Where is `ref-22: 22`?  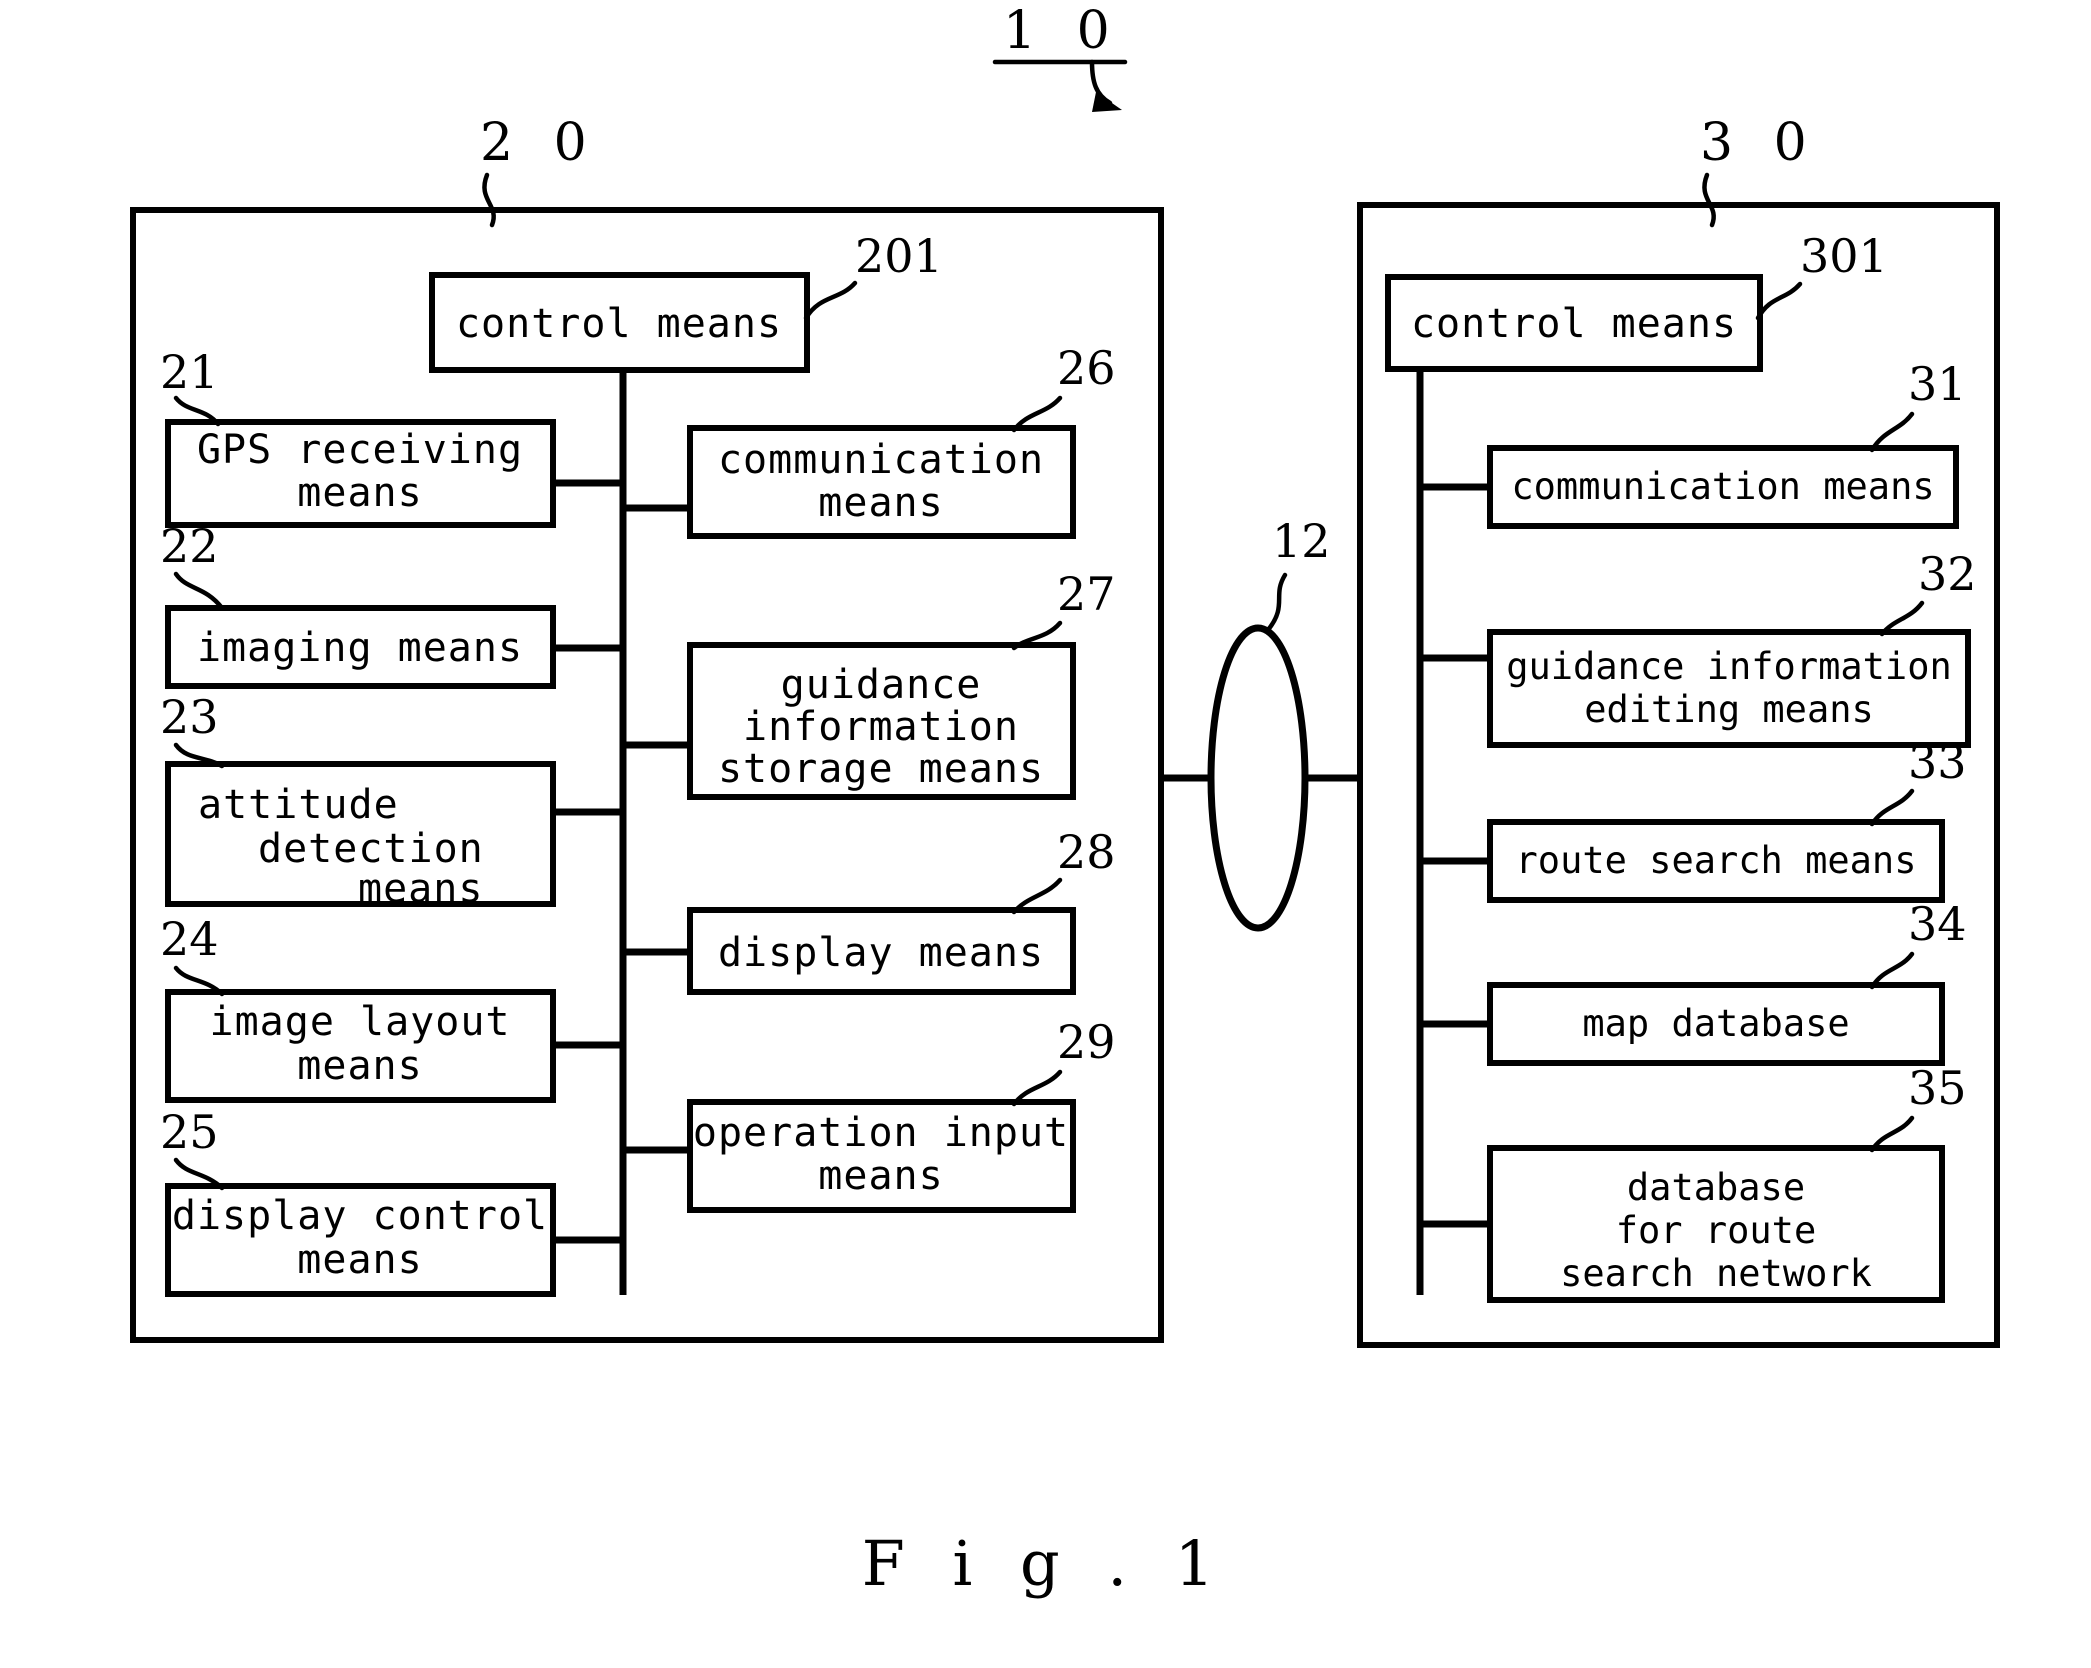
ref-22: 22 is located at coordinates (189, 546).